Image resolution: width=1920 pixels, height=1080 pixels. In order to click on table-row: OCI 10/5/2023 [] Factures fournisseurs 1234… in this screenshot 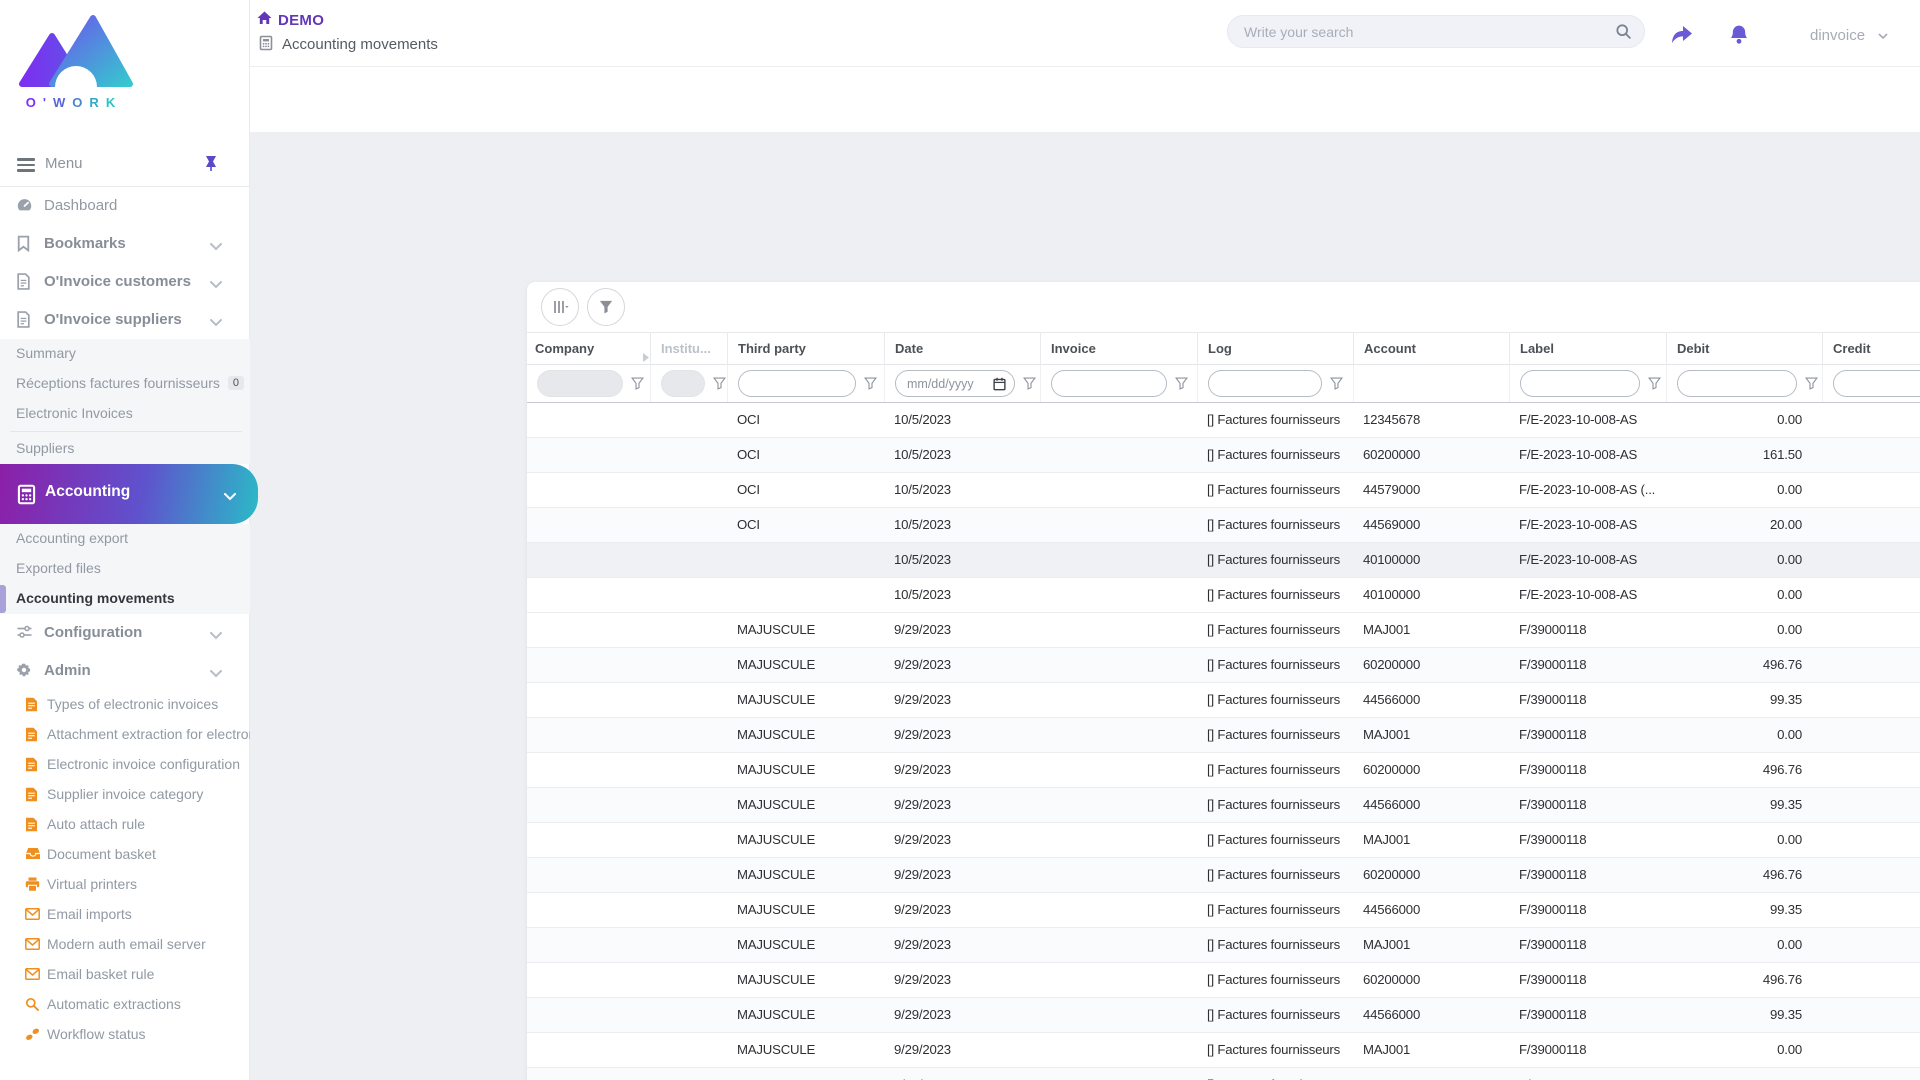, I will do `click(1223, 420)`.